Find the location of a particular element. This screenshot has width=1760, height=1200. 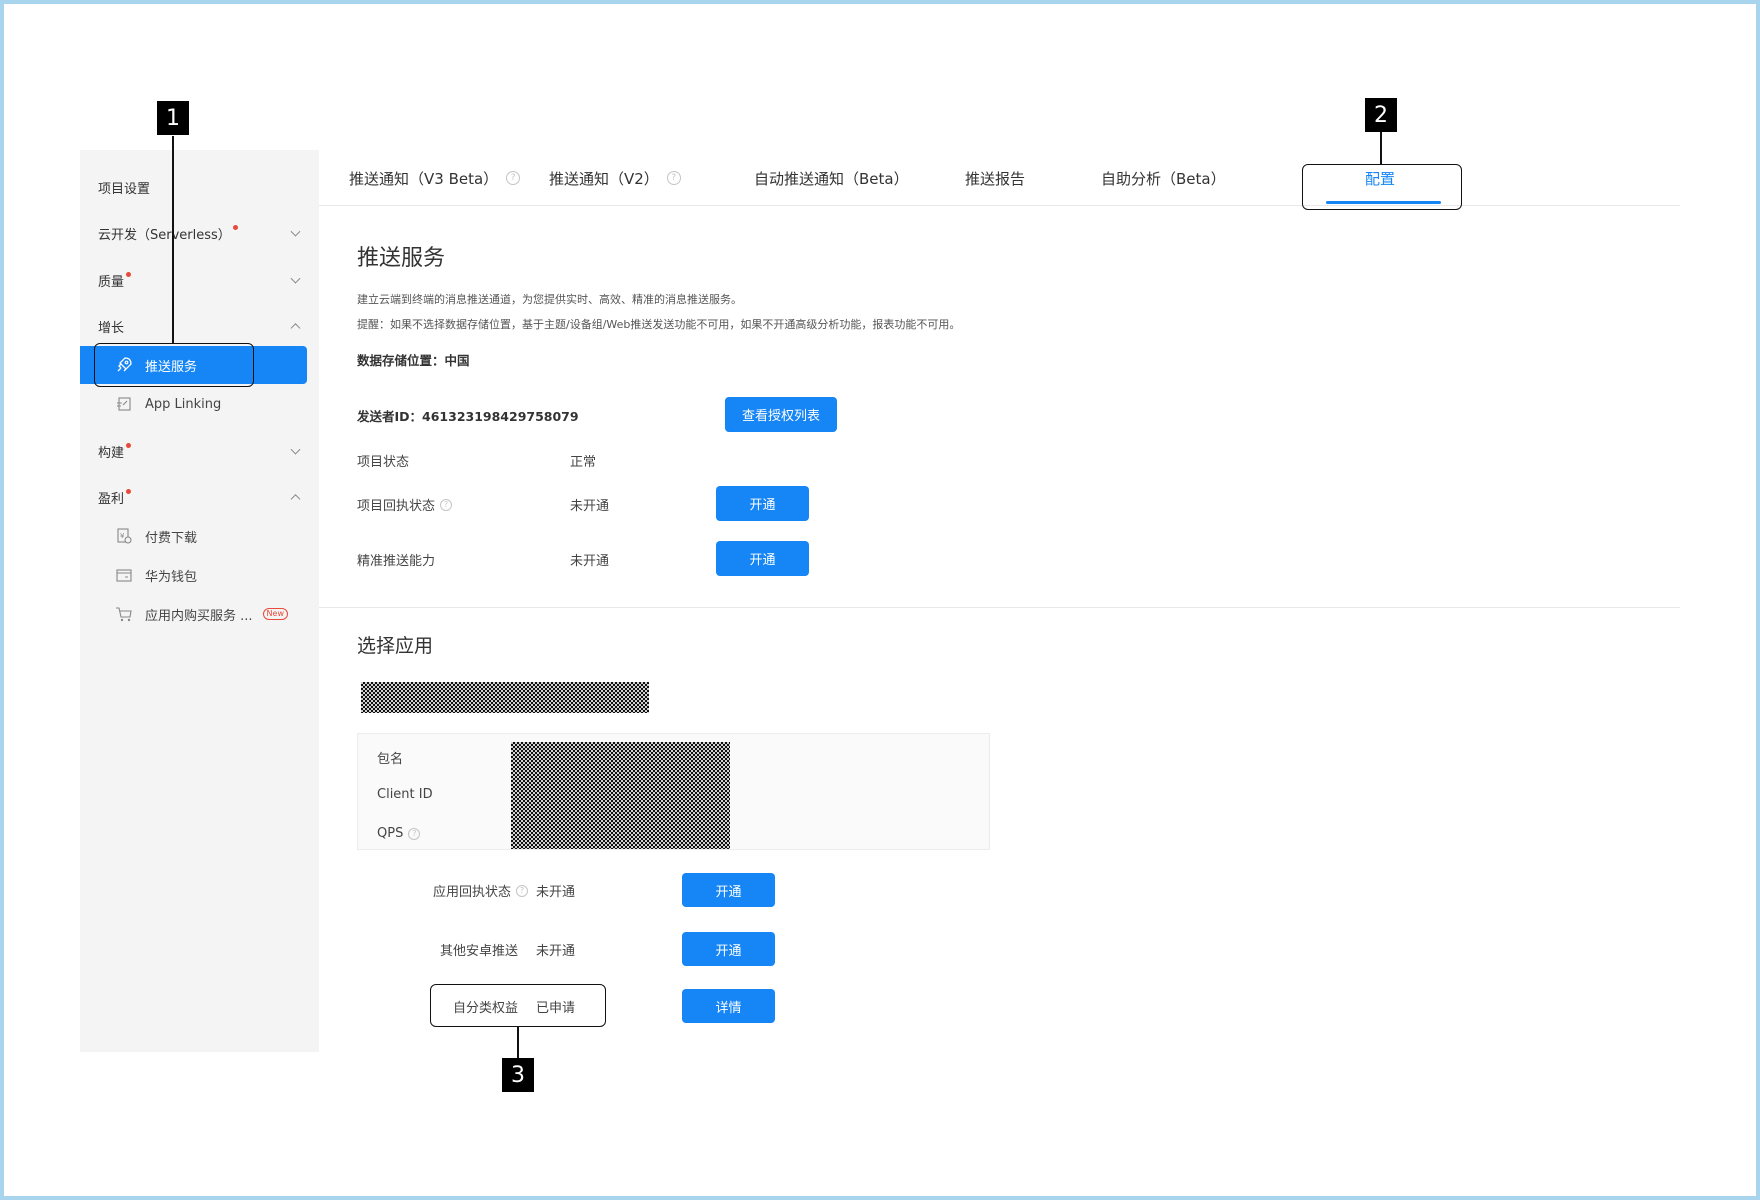

tab-push-v3: 推送通知（V3 Beta） ? is located at coordinates (435, 178).